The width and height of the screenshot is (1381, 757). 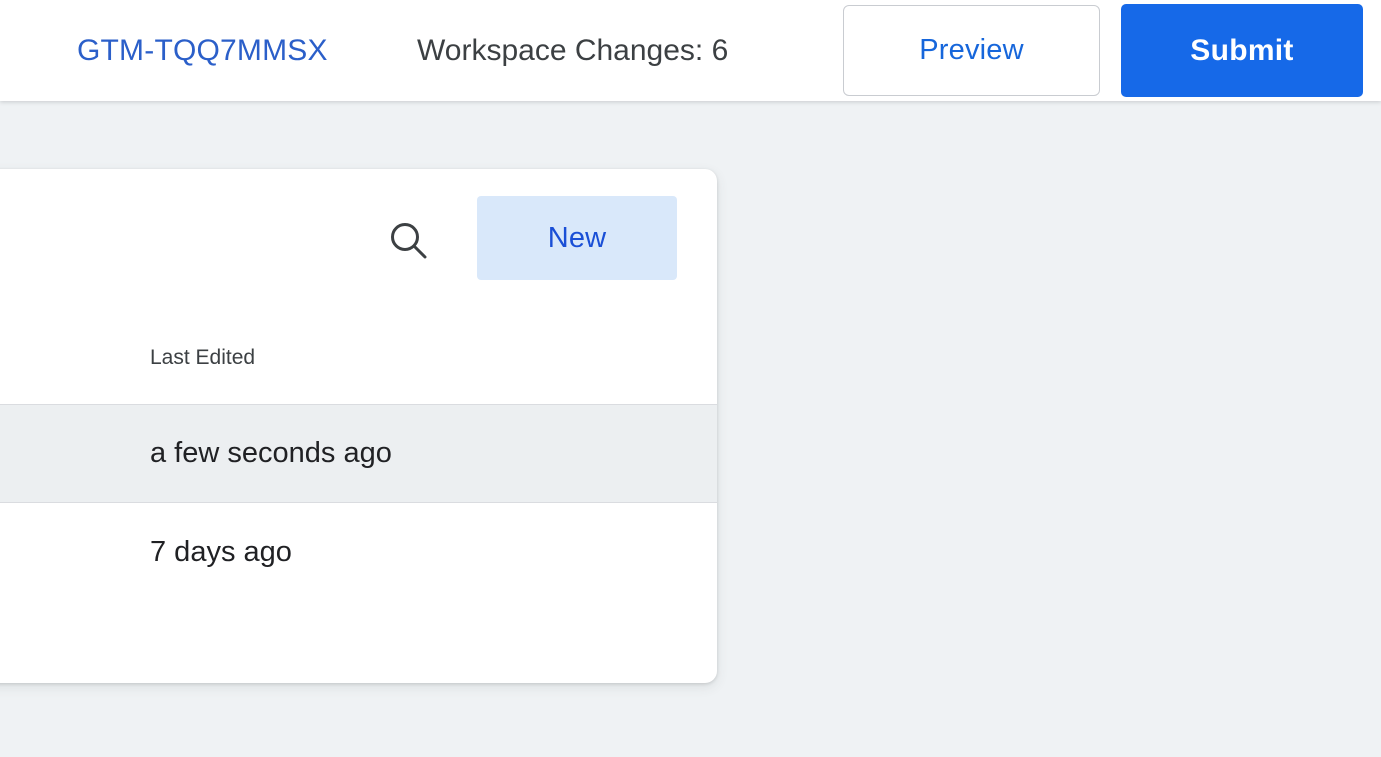 I want to click on submit-button: Submit, so click(x=1242, y=50).